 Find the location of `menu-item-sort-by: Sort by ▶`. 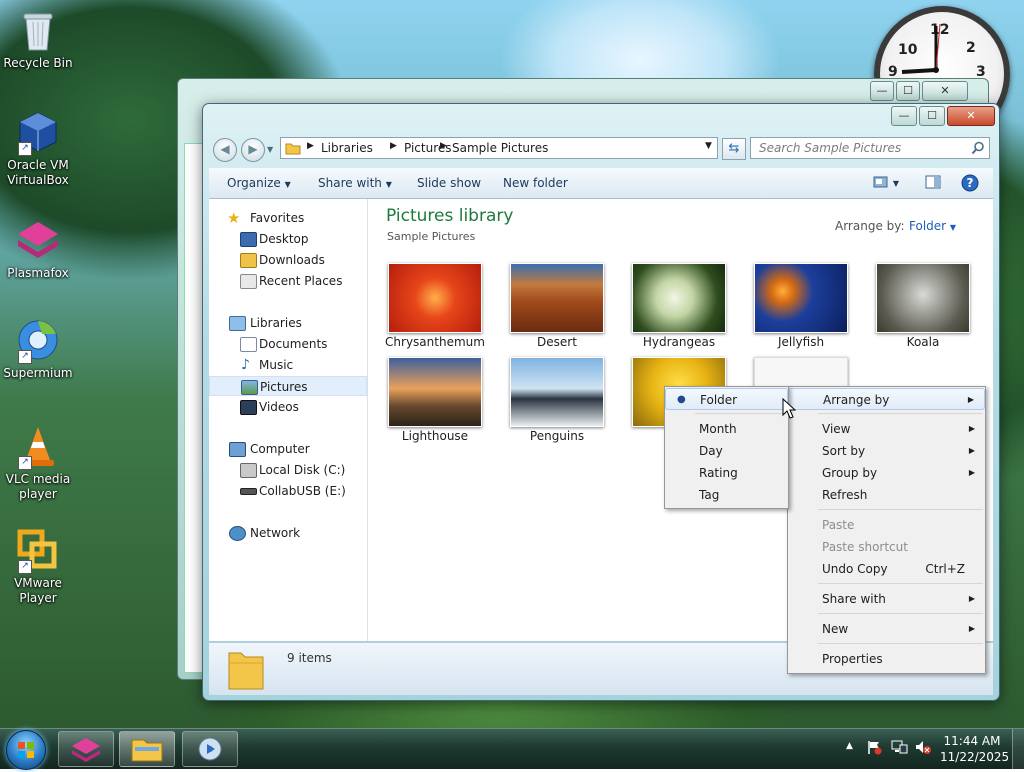

menu-item-sort-by: Sort by ▶ is located at coordinates (886, 451).